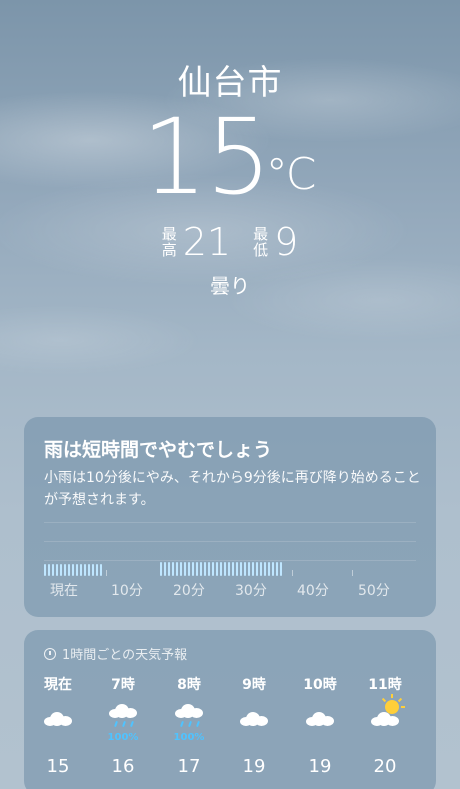 This screenshot has height=789, width=460. I want to click on hour-temperature: 16, so click(123, 766).